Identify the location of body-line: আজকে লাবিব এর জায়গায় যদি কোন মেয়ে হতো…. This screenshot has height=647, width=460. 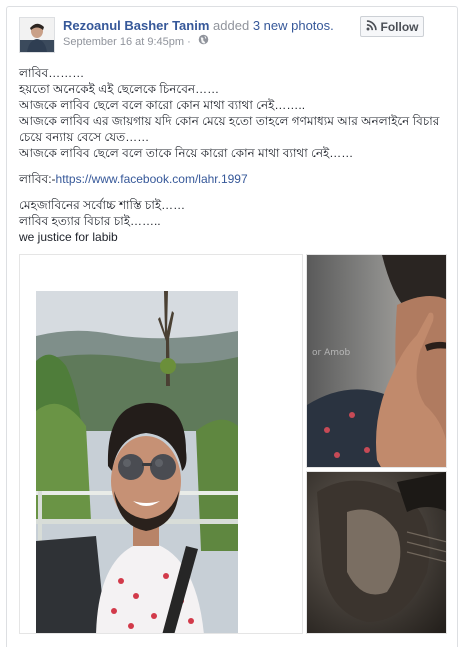
(229, 129).